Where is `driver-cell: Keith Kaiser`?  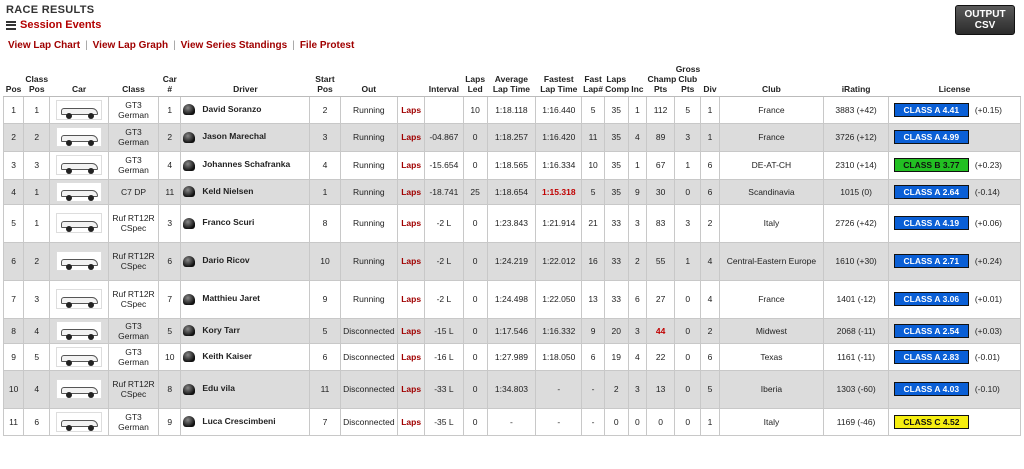
driver-cell: Keith Kaiser is located at coordinates (245, 356).